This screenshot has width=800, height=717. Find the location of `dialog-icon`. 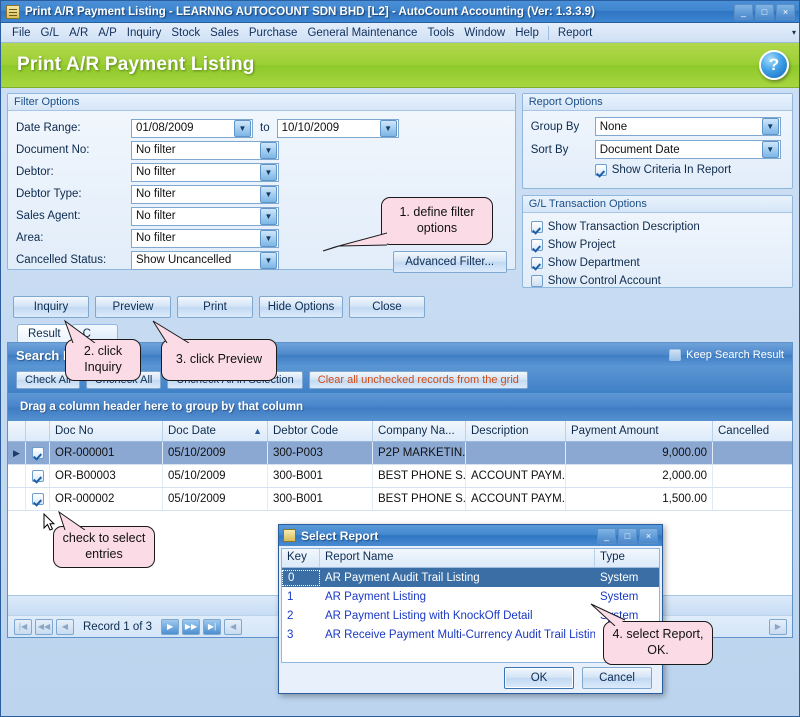

dialog-icon is located at coordinates (289, 535).